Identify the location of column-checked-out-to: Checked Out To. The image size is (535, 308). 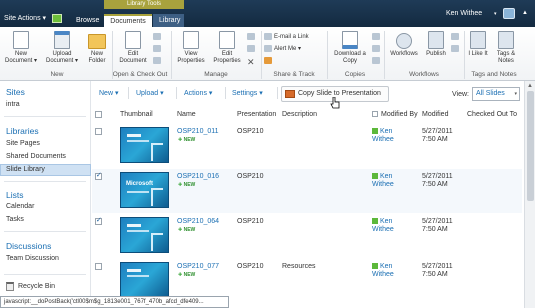
(492, 114).